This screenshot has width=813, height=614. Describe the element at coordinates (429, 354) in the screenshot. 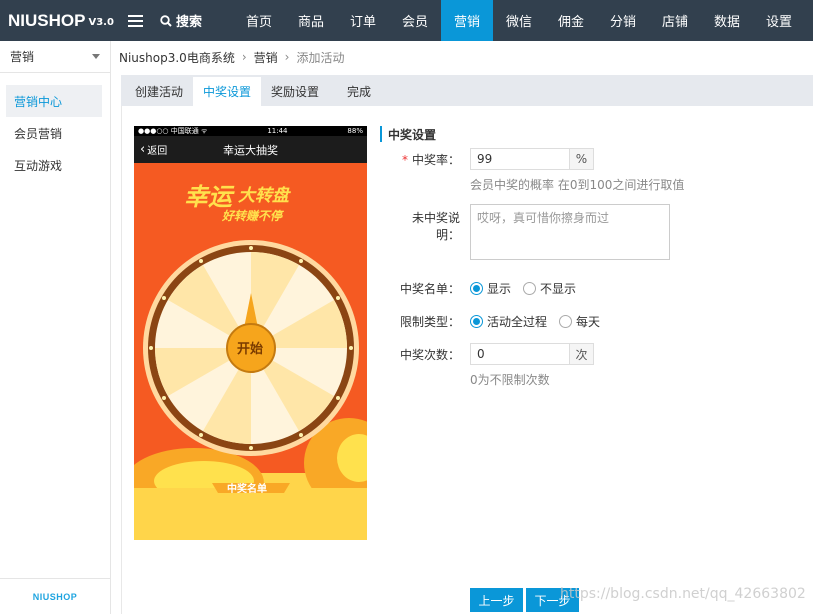

I see `win-count-label: 中奖次数：` at that location.